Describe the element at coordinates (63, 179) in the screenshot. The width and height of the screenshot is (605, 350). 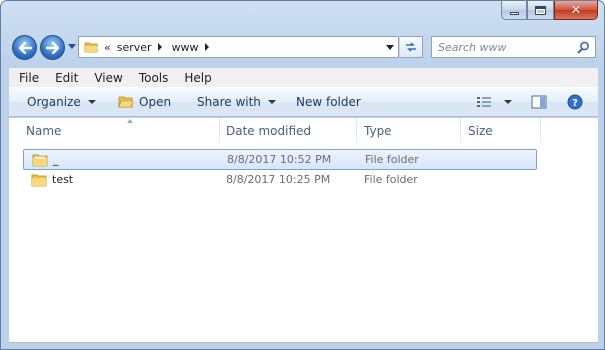
I see `file-name: test` at that location.